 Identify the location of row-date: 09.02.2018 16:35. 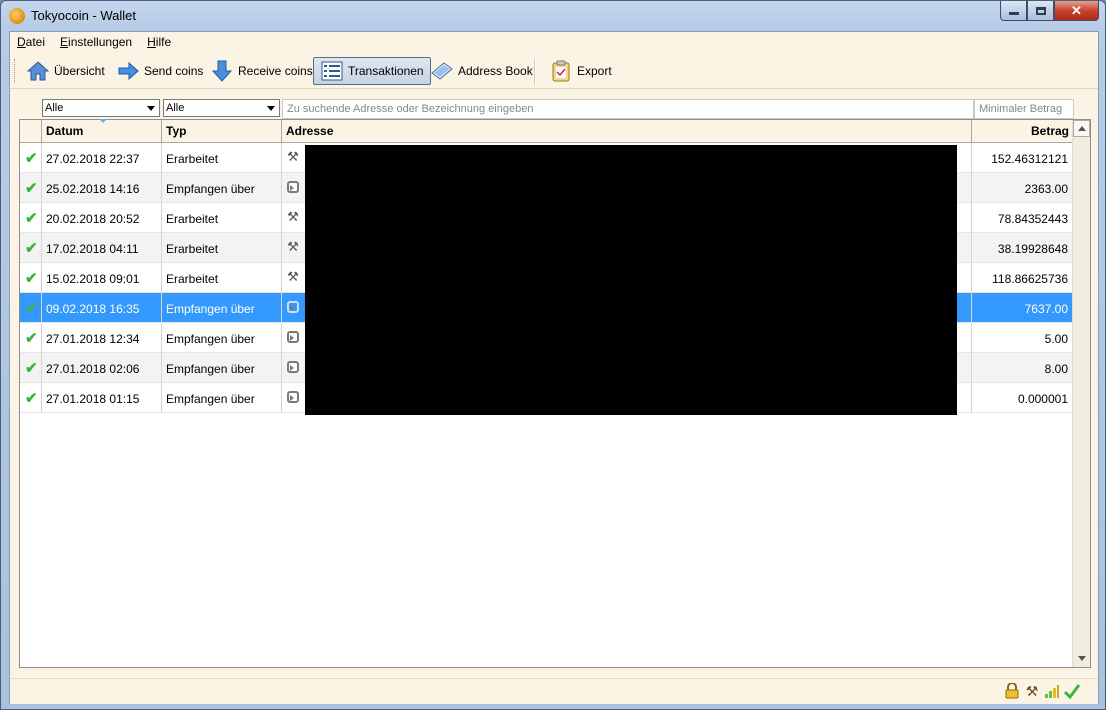
(102, 308).